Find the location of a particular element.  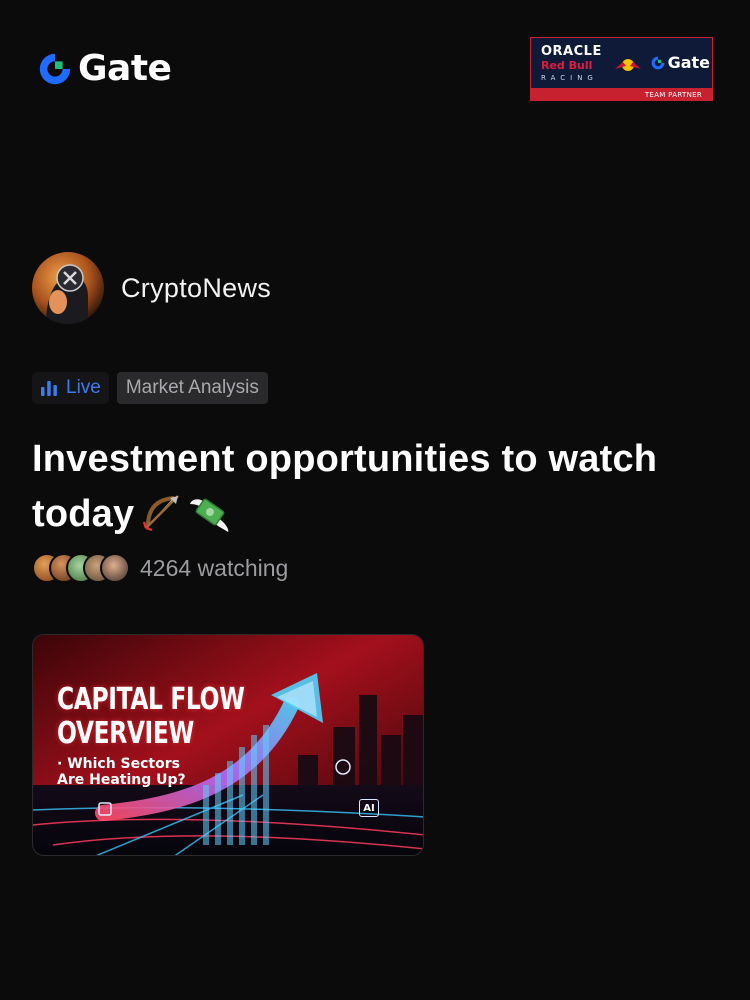

thumbnail-sub-line2: Are Heating Up? is located at coordinates (121, 780).